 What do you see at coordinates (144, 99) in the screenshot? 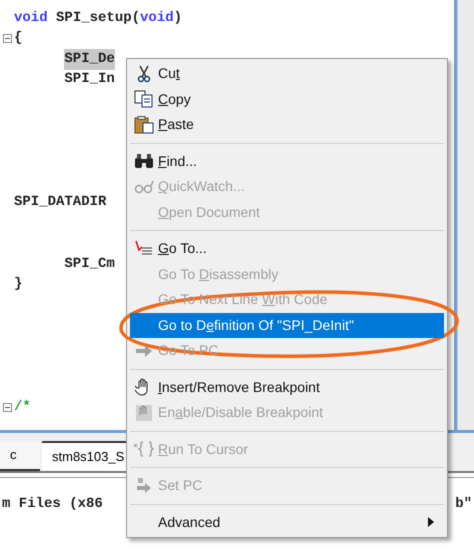
I see `copy-icon` at bounding box center [144, 99].